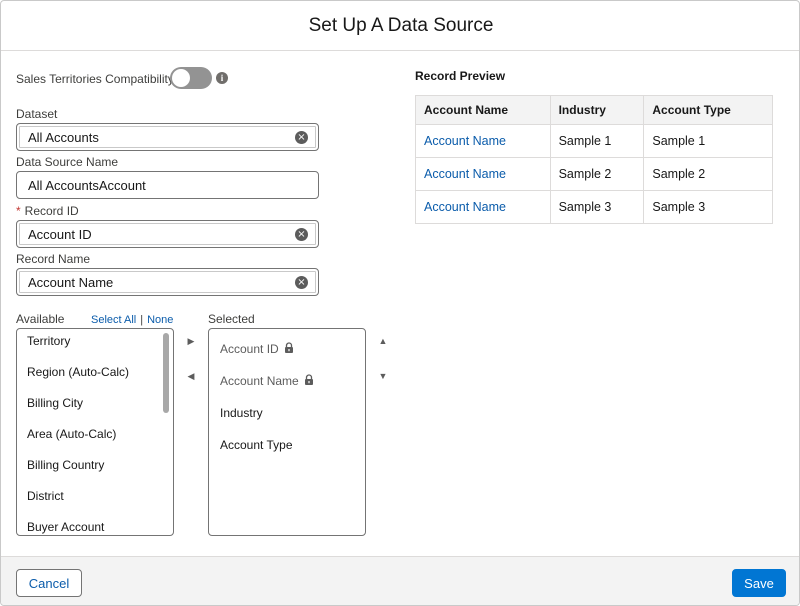 This screenshot has width=800, height=606. Describe the element at coordinates (95, 525) in the screenshot. I see `list-item: Buyer Account` at that location.